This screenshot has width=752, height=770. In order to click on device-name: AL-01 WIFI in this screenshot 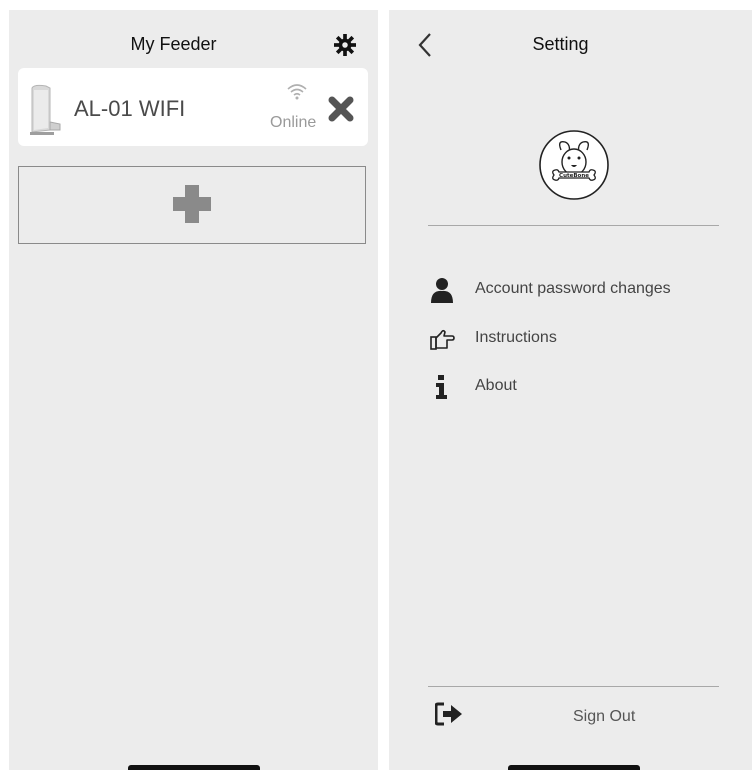, I will do `click(130, 108)`.